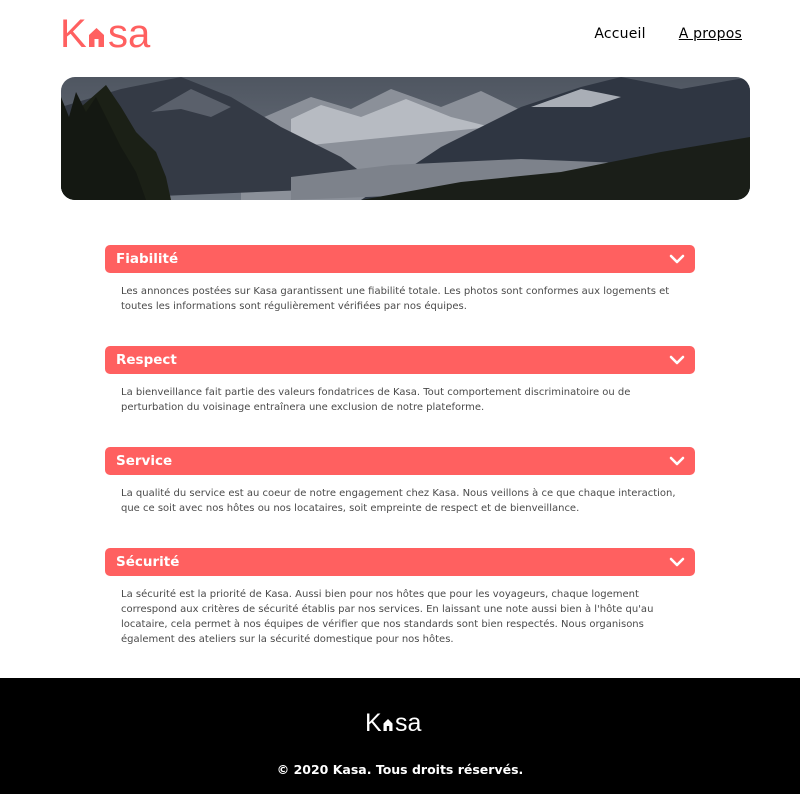  I want to click on main-nav: Accueil A propos, so click(668, 34).